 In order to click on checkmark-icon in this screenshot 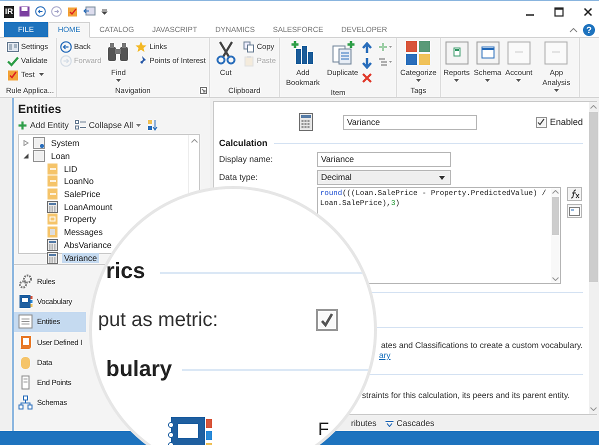, I will do `click(13, 60)`.